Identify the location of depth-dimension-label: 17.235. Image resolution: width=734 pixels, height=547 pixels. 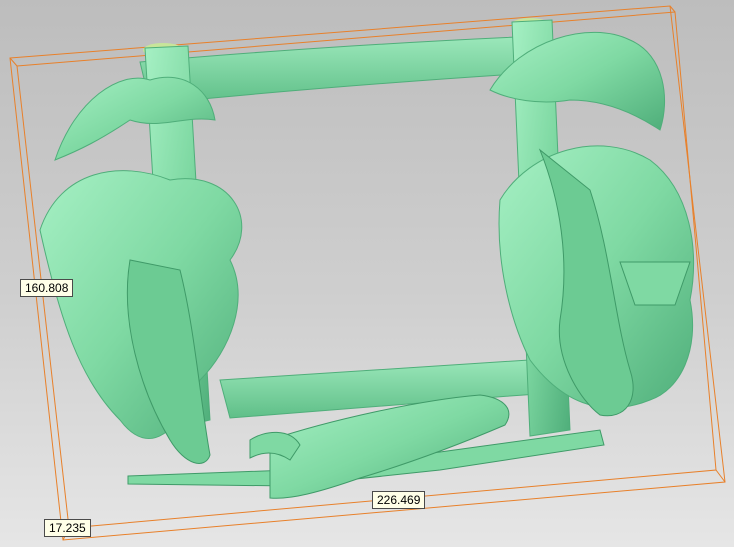
(67, 528).